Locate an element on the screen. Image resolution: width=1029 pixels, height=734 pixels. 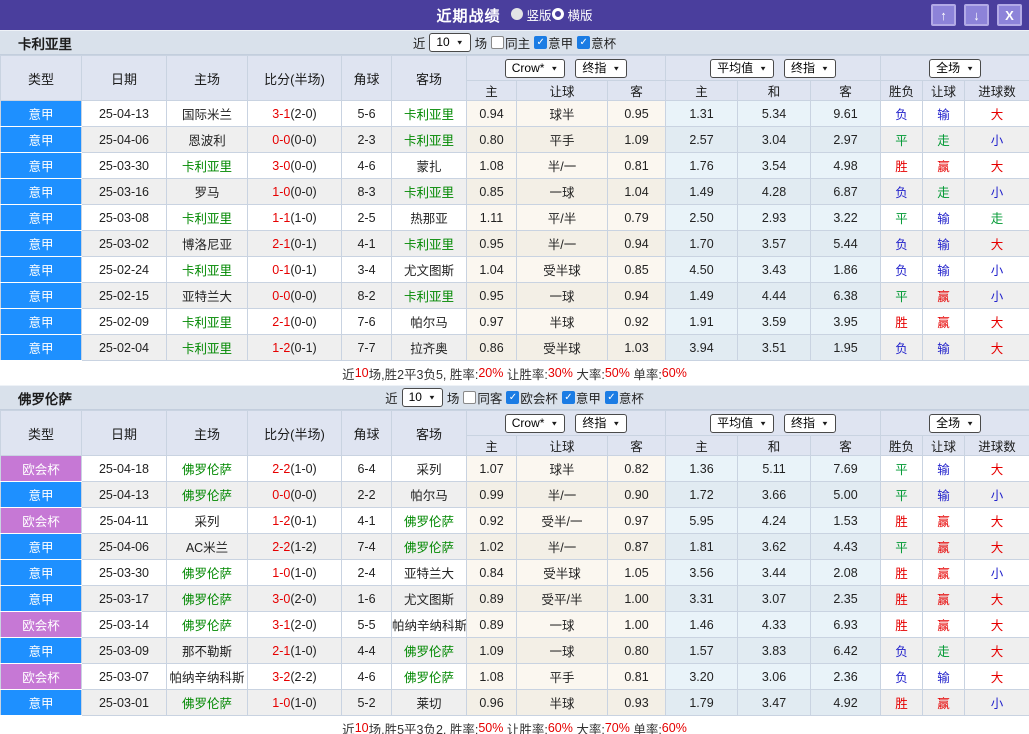
score-cell: 3-0(2-0) is located at coordinates (294, 598).